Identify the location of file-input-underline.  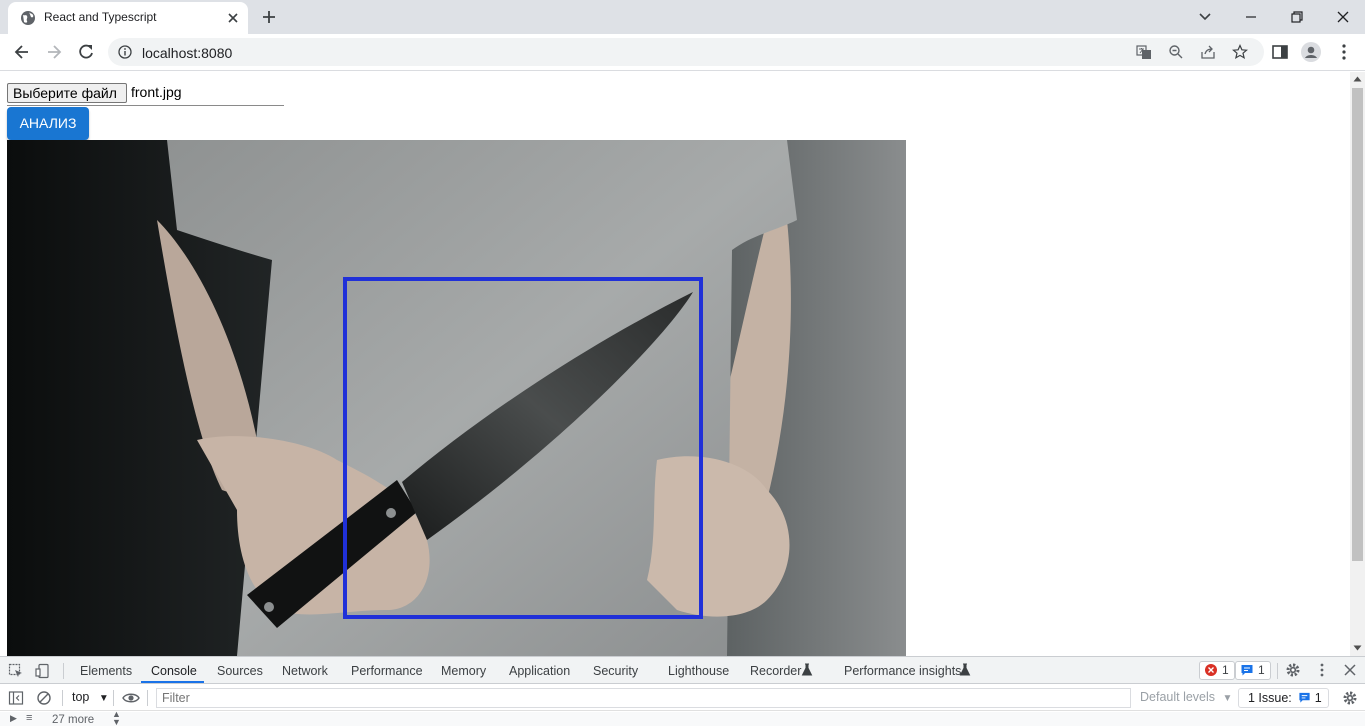
(145, 105).